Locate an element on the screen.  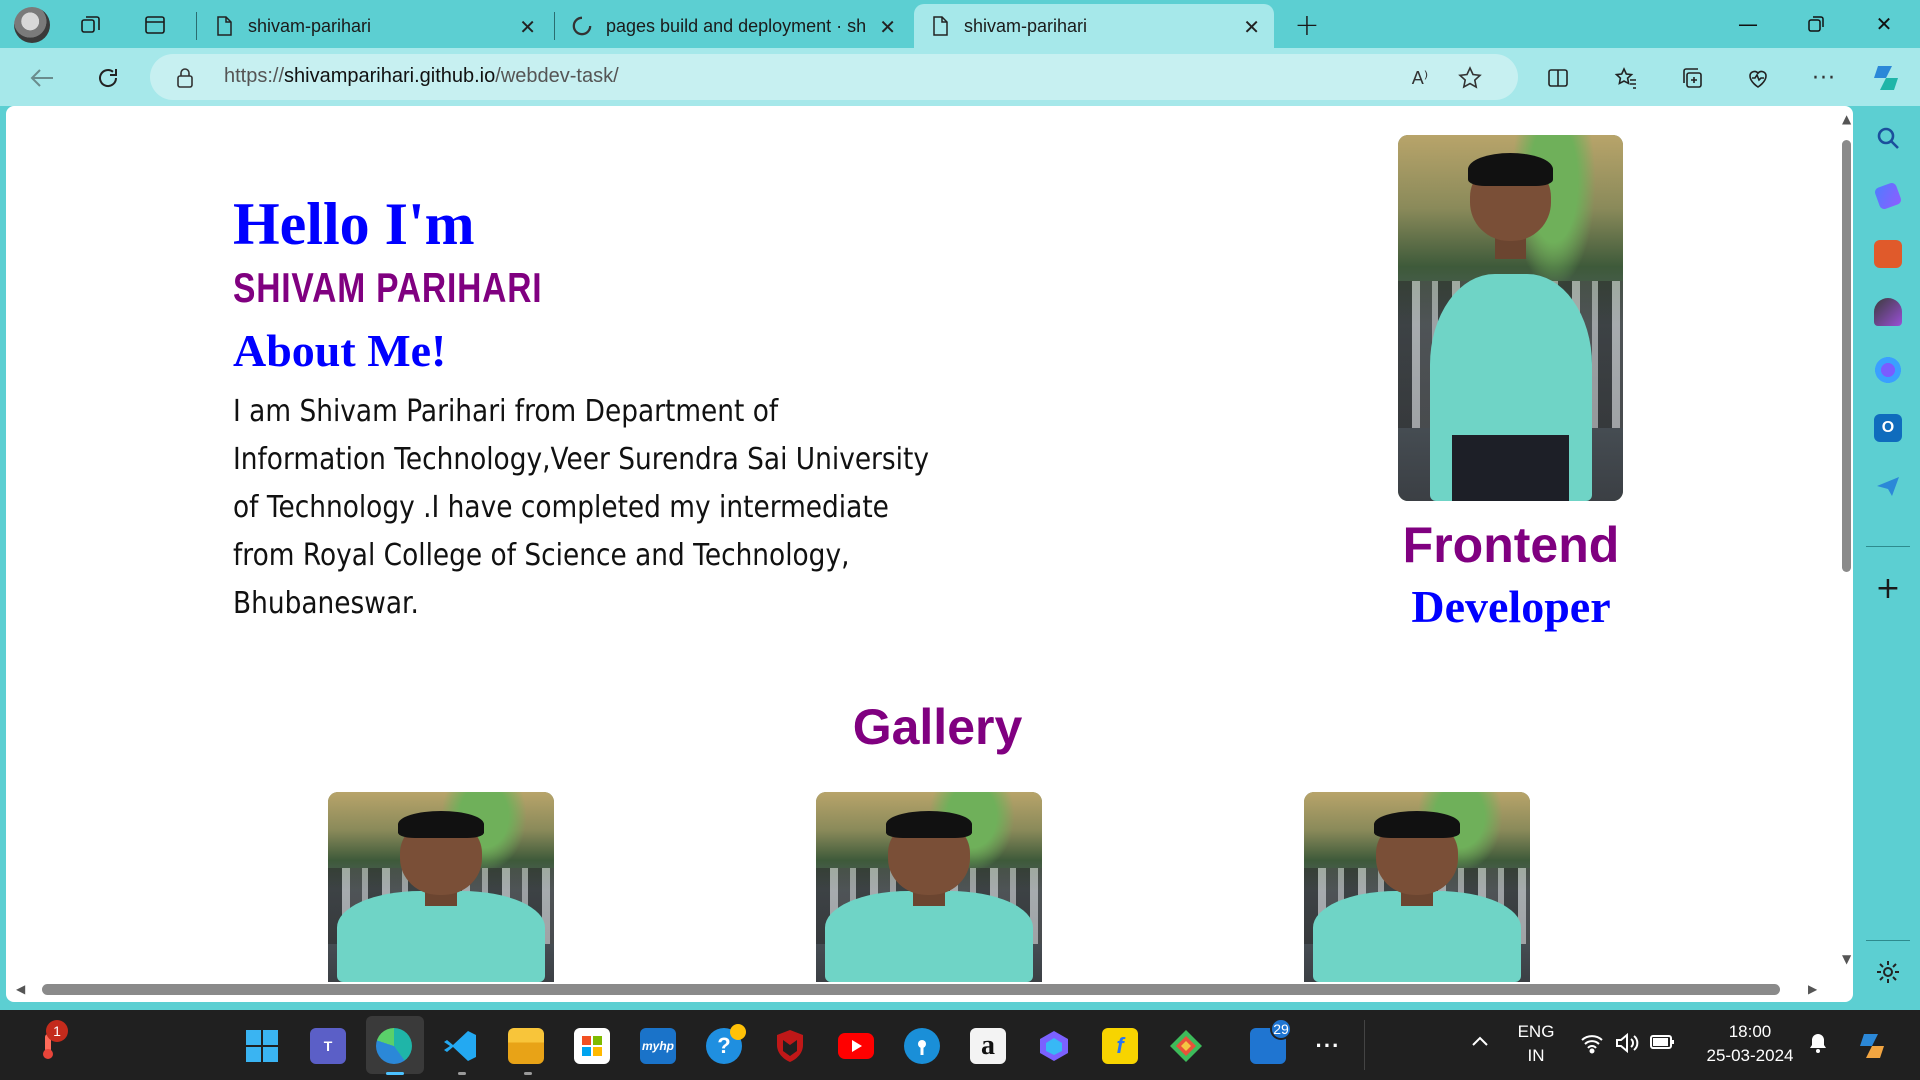
url-protocol: https:// is located at coordinates (254, 76).